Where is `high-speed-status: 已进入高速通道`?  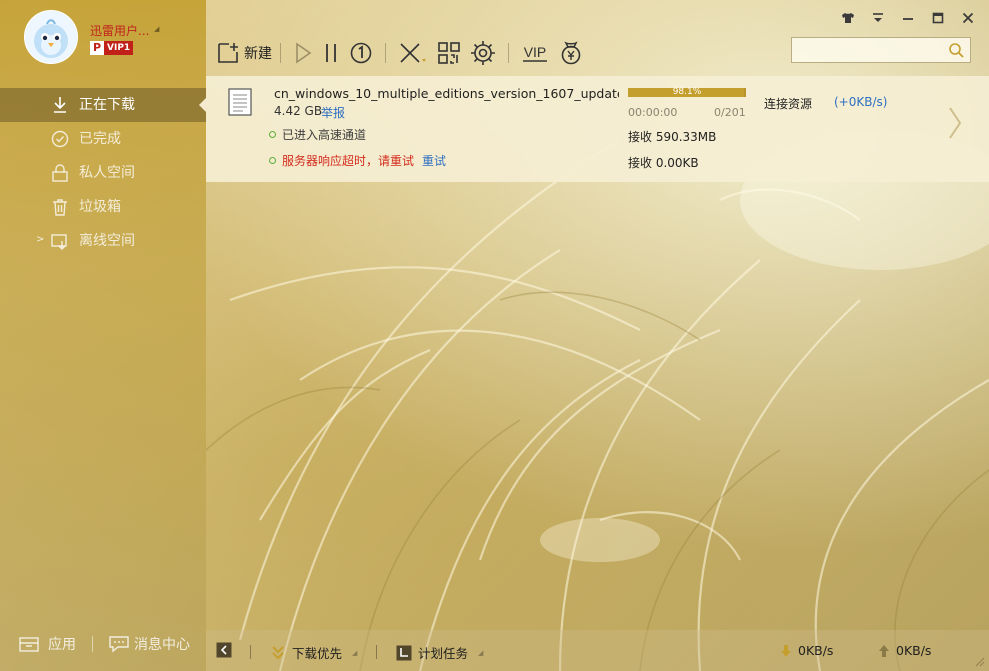
high-speed-status: 已进入高速通道 is located at coordinates (317, 134).